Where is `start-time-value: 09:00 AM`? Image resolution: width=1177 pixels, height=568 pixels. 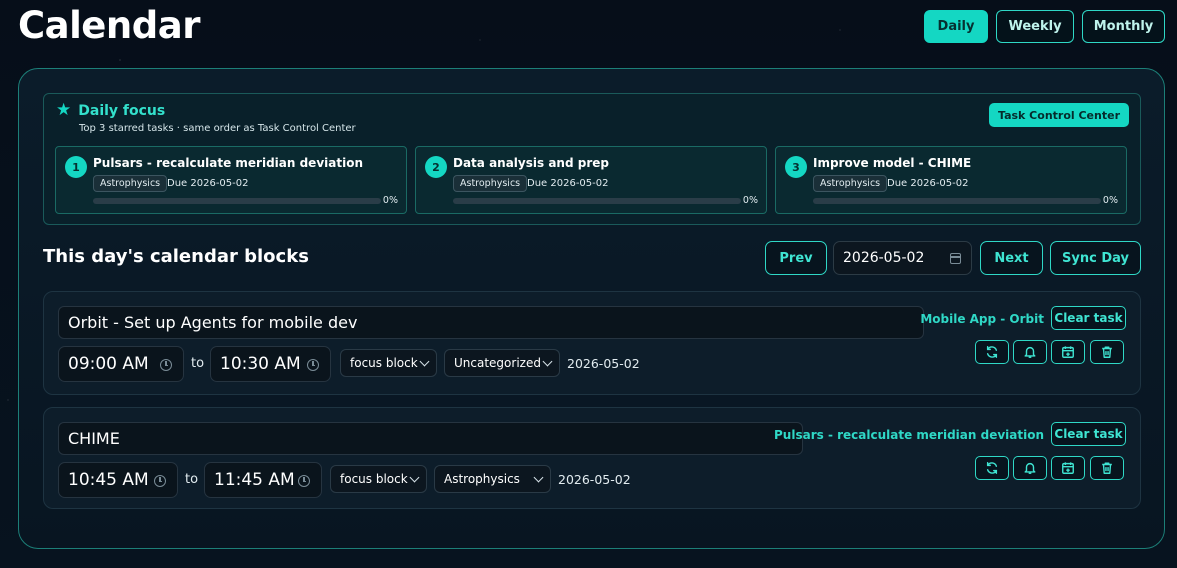 start-time-value: 09:00 AM is located at coordinates (108, 364).